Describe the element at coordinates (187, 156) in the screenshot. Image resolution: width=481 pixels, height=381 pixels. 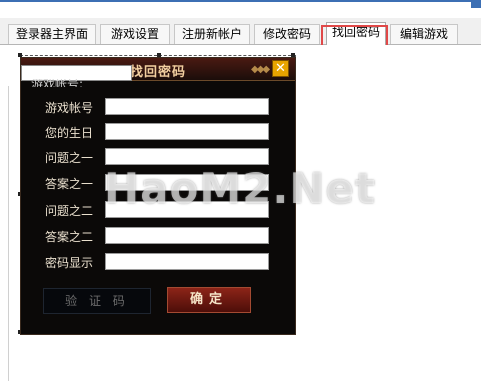
I see `question-one-input` at that location.